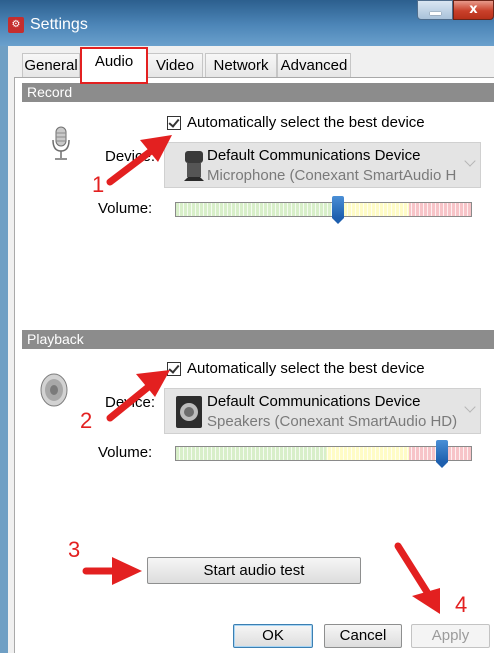  Describe the element at coordinates (363, 636) in the screenshot. I see `cancel-button: Cancel` at that location.